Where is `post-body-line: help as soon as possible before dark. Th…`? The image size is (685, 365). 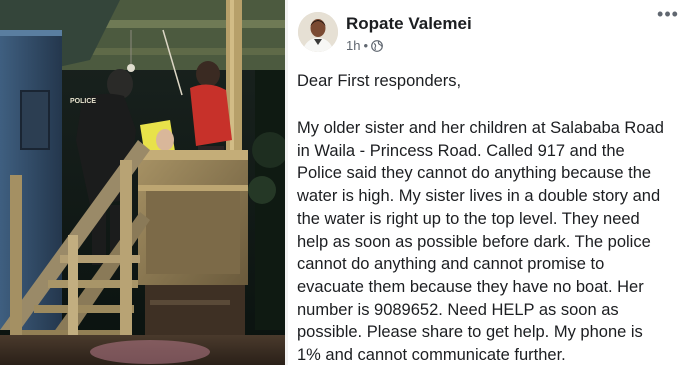
post-body-line: help as soon as possible before dark. Th… is located at coordinates (474, 241).